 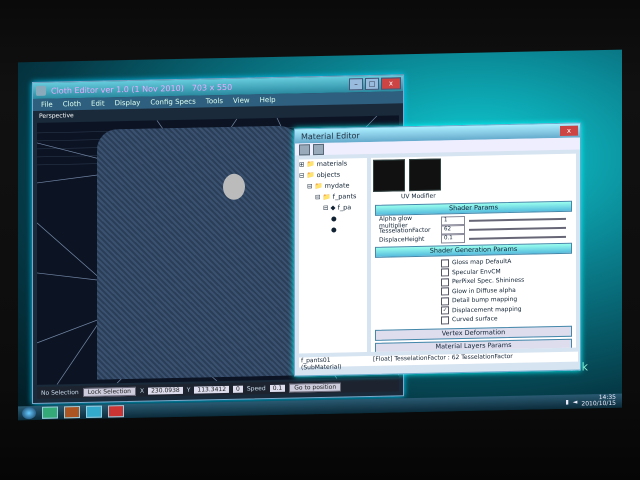 What do you see at coordinates (389, 175) in the screenshot?
I see `material-preview` at bounding box center [389, 175].